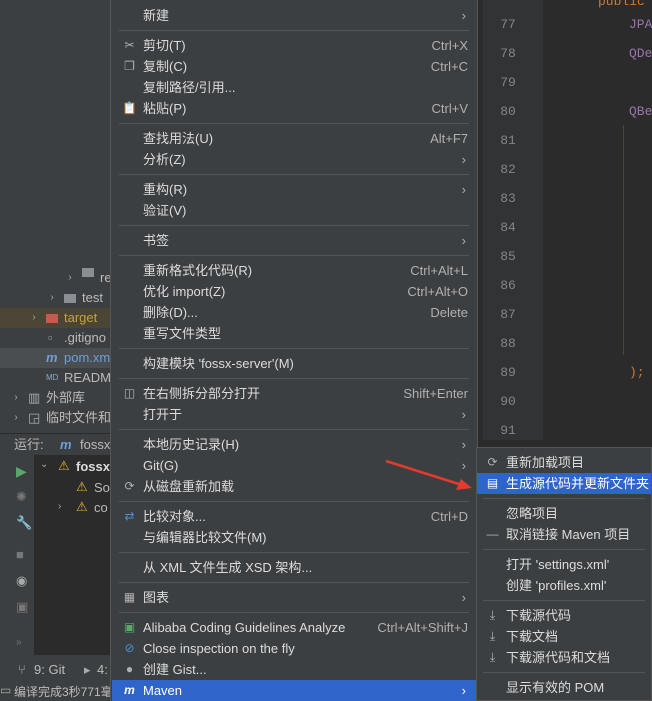 This screenshot has height=701, width=652. Describe the element at coordinates (640, 24) in the screenshot. I see `code-token: JPA` at that location.